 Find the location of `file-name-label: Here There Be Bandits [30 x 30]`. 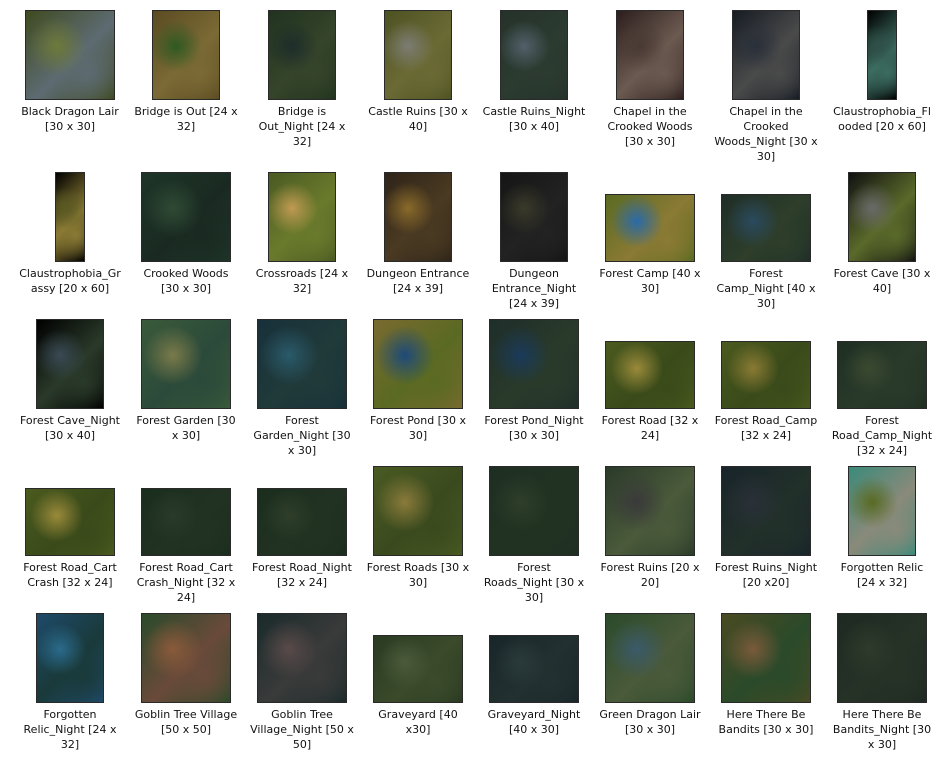

file-name-label: Here There Be Bandits [30 x 30] is located at coordinates (766, 722).